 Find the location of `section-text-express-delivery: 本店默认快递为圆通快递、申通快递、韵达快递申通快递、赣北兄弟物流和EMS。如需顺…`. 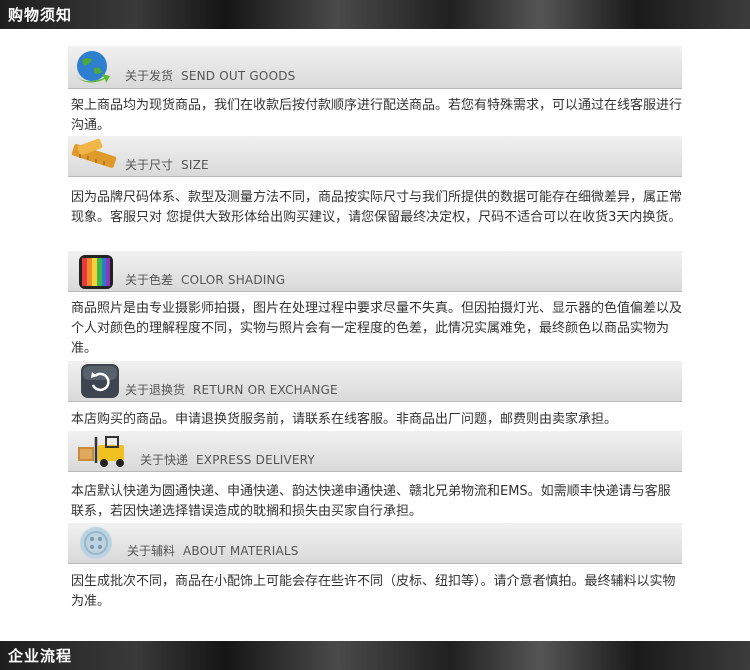

section-text-express-delivery: 本店默认快递为圆通快递、申通快递、韵达快递申通快递、赣北兄弟物流和EMS。如需顺… is located at coordinates (371, 501).